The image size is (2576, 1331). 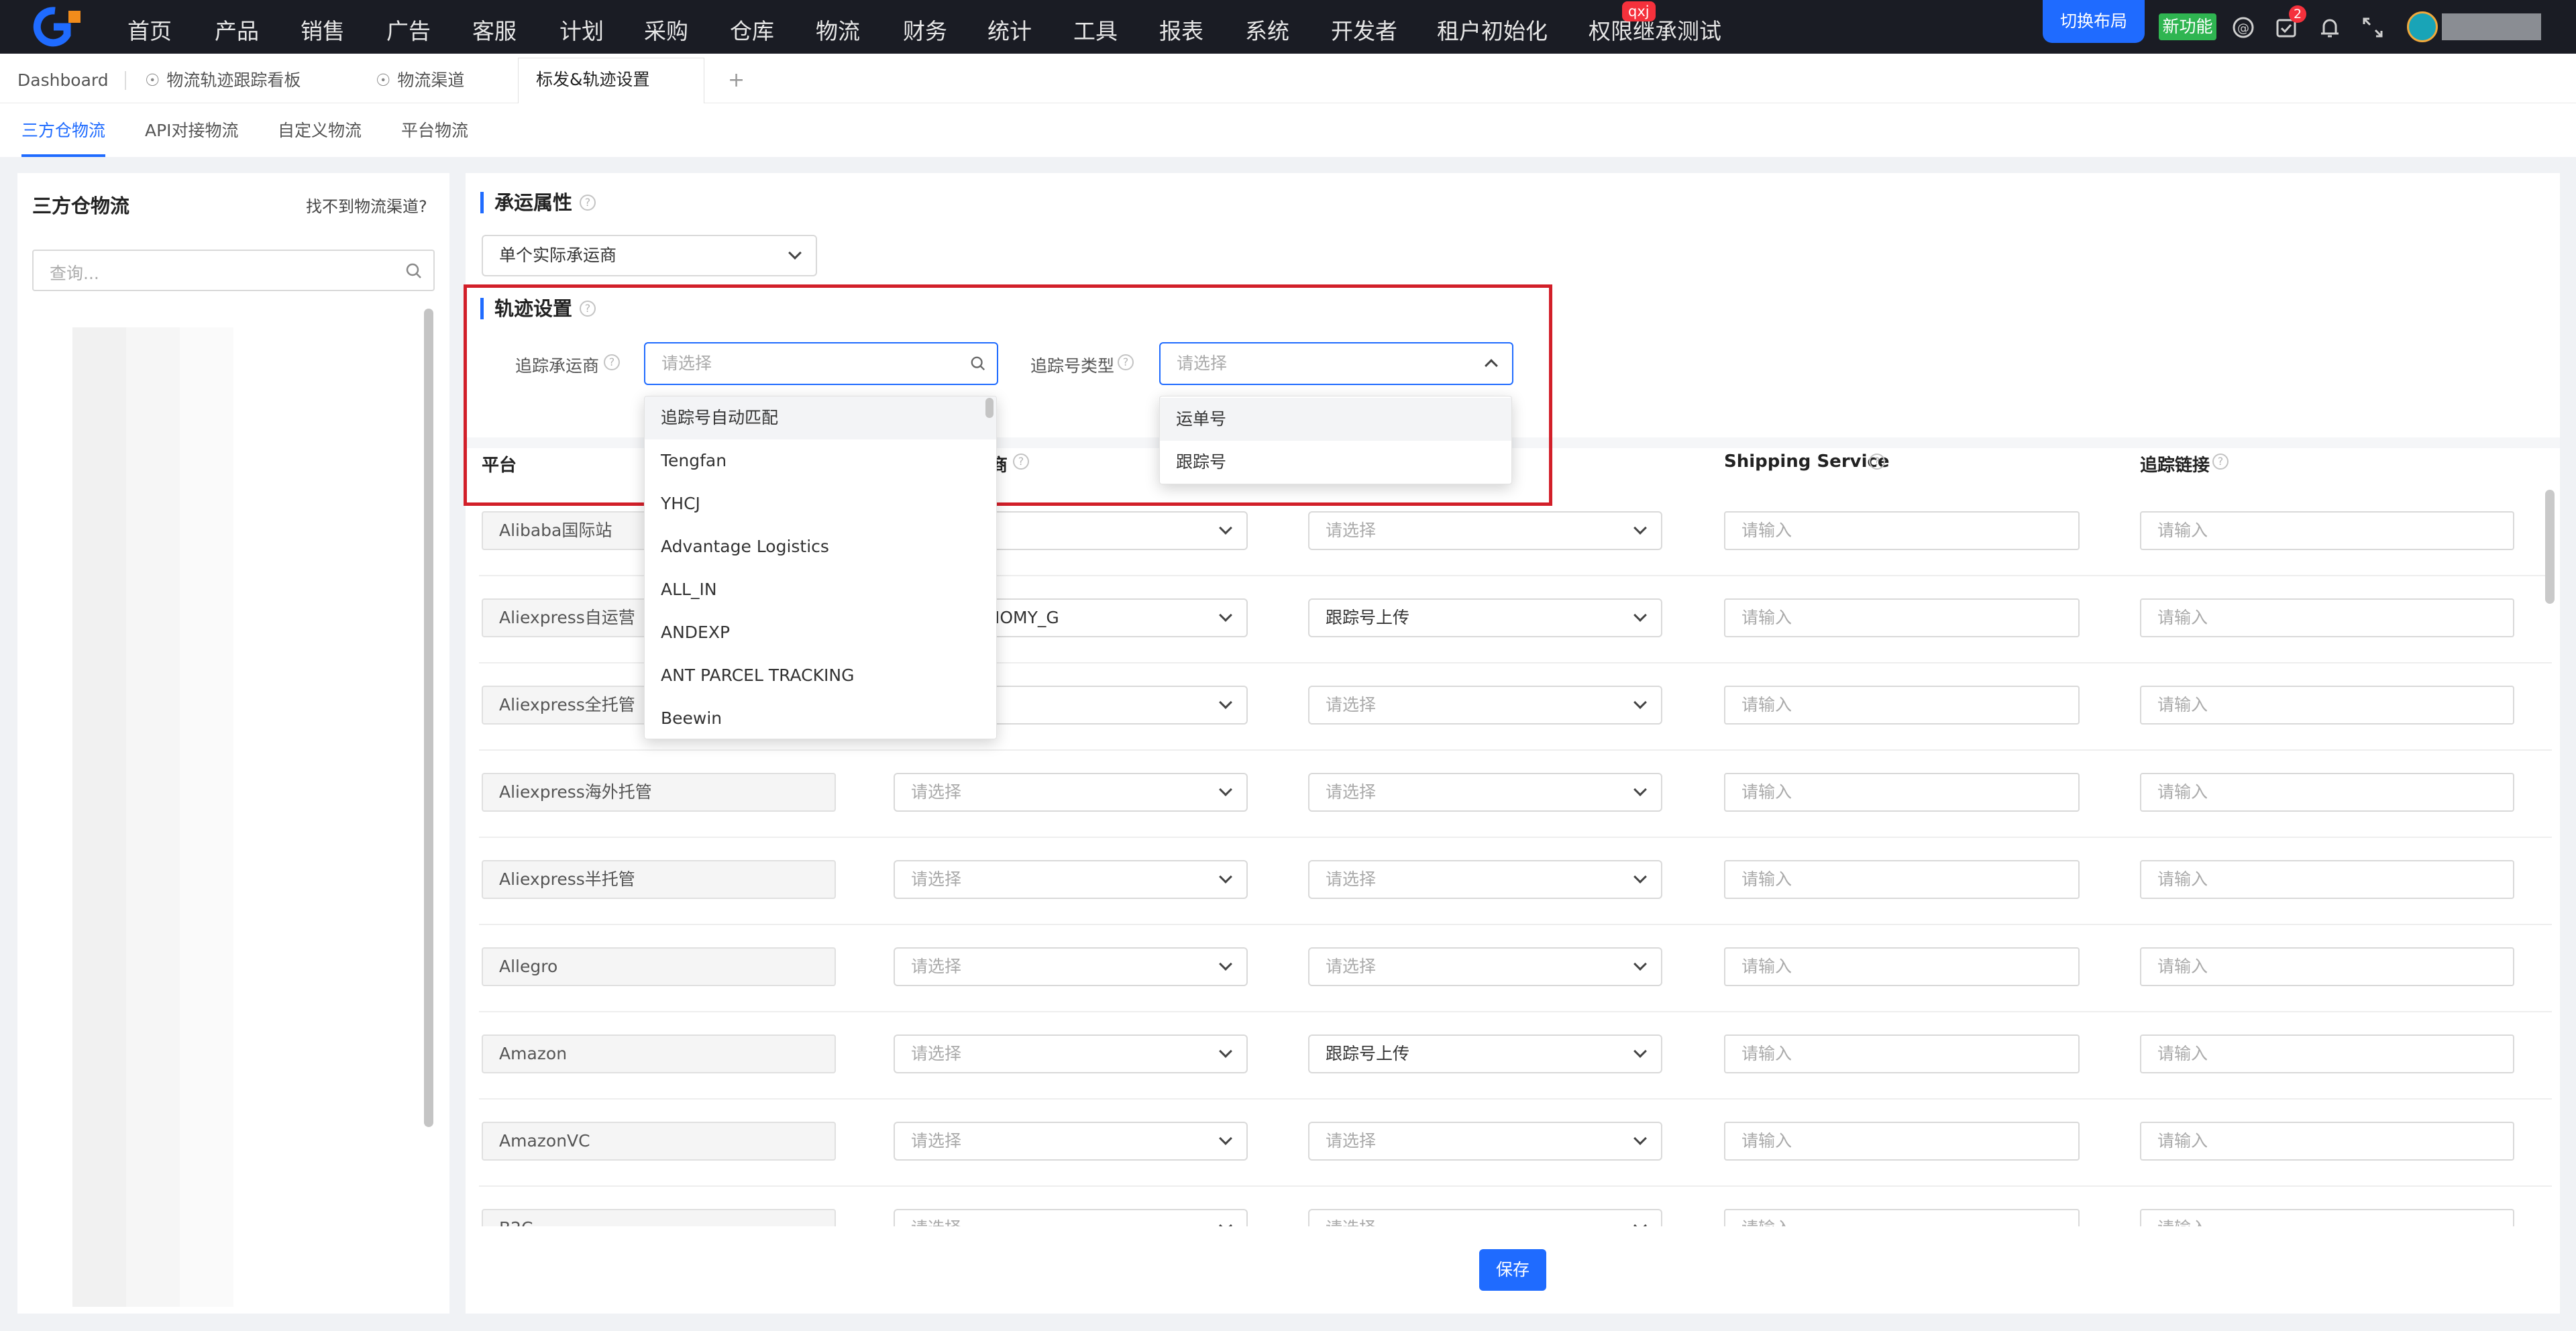 I want to click on carrier-option: ANDEXP, so click(x=820, y=632).